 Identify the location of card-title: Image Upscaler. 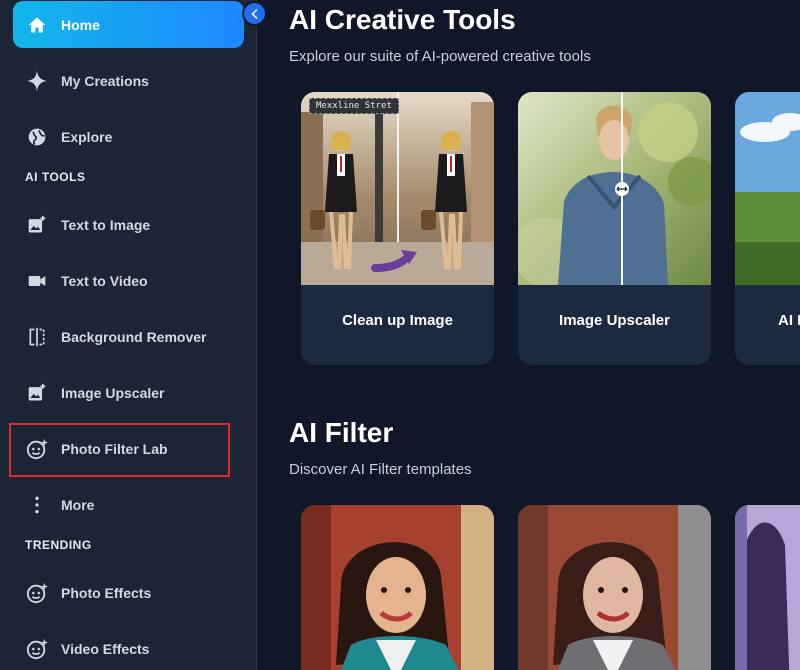
(614, 320).